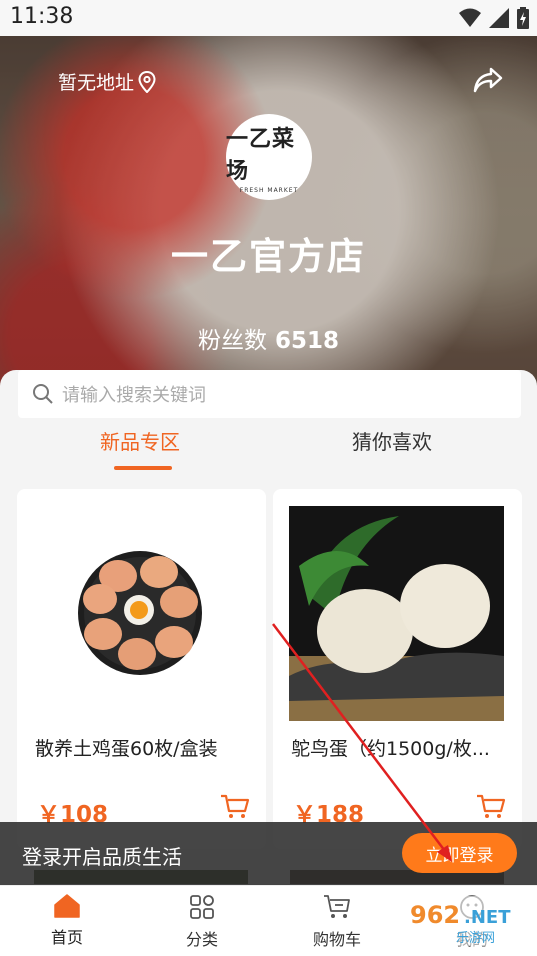  What do you see at coordinates (336, 939) in the screenshot?
I see `tab-cart-label: 购物车` at bounding box center [336, 939].